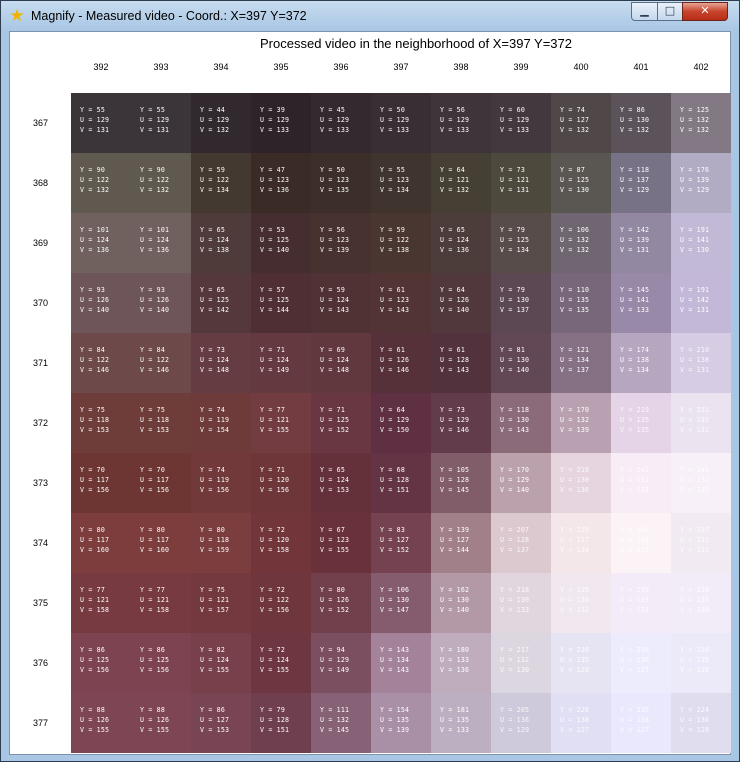  I want to click on pixel-cell: Y = 94 U = 129 V = 149, so click(341, 663).